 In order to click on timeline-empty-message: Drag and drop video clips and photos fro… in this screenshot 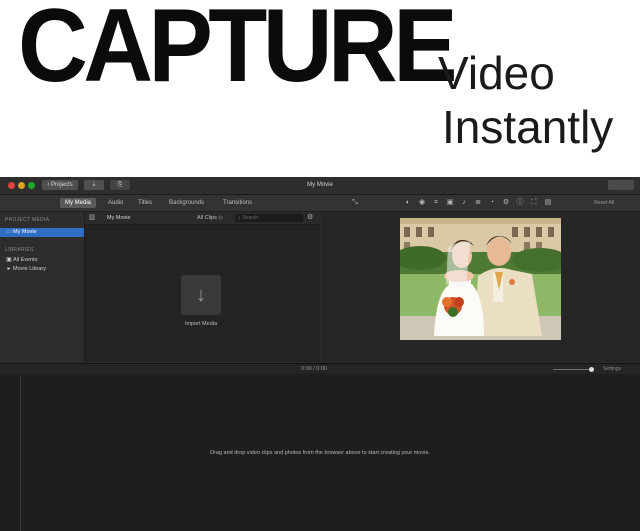, I will do `click(320, 453)`.